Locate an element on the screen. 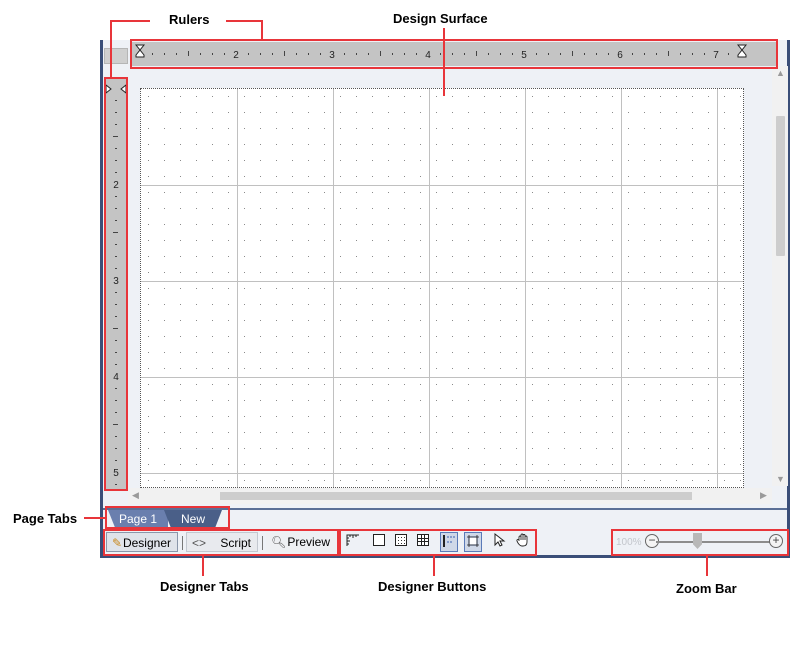 Image resolution: width=792 pixels, height=662 pixels. callout-design-surface: Design Surface is located at coordinates (440, 18).